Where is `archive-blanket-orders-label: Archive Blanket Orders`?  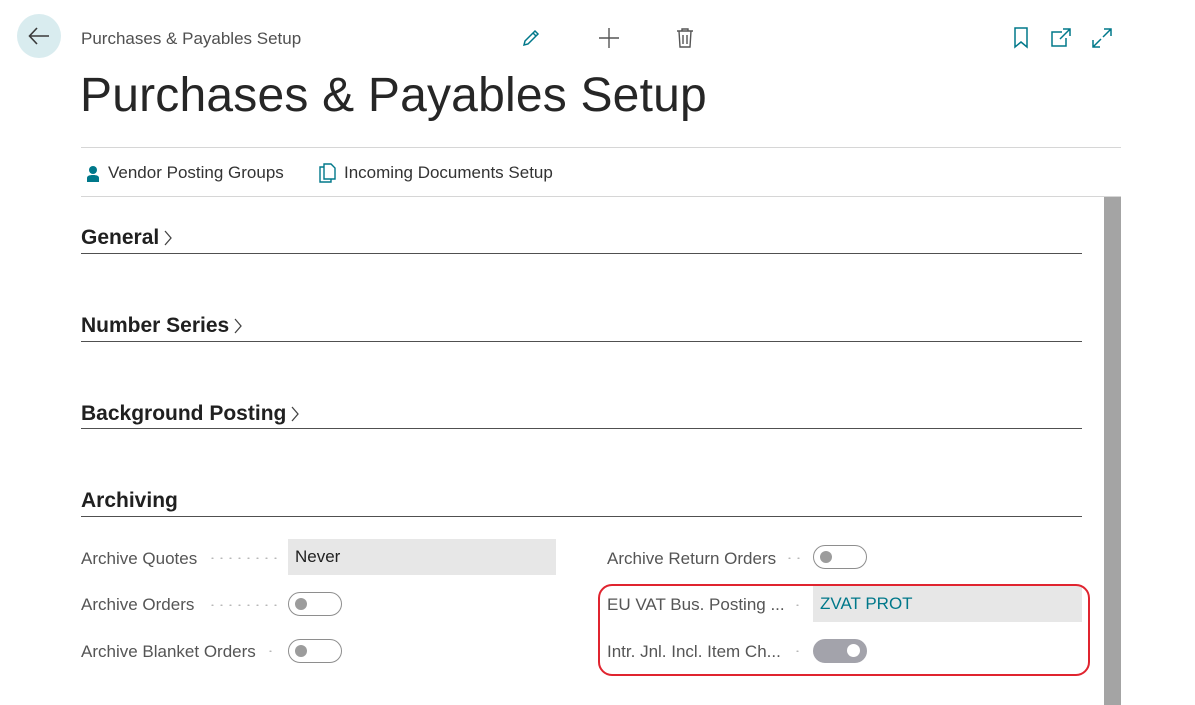 archive-blanket-orders-label: Archive Blanket Orders is located at coordinates (168, 651).